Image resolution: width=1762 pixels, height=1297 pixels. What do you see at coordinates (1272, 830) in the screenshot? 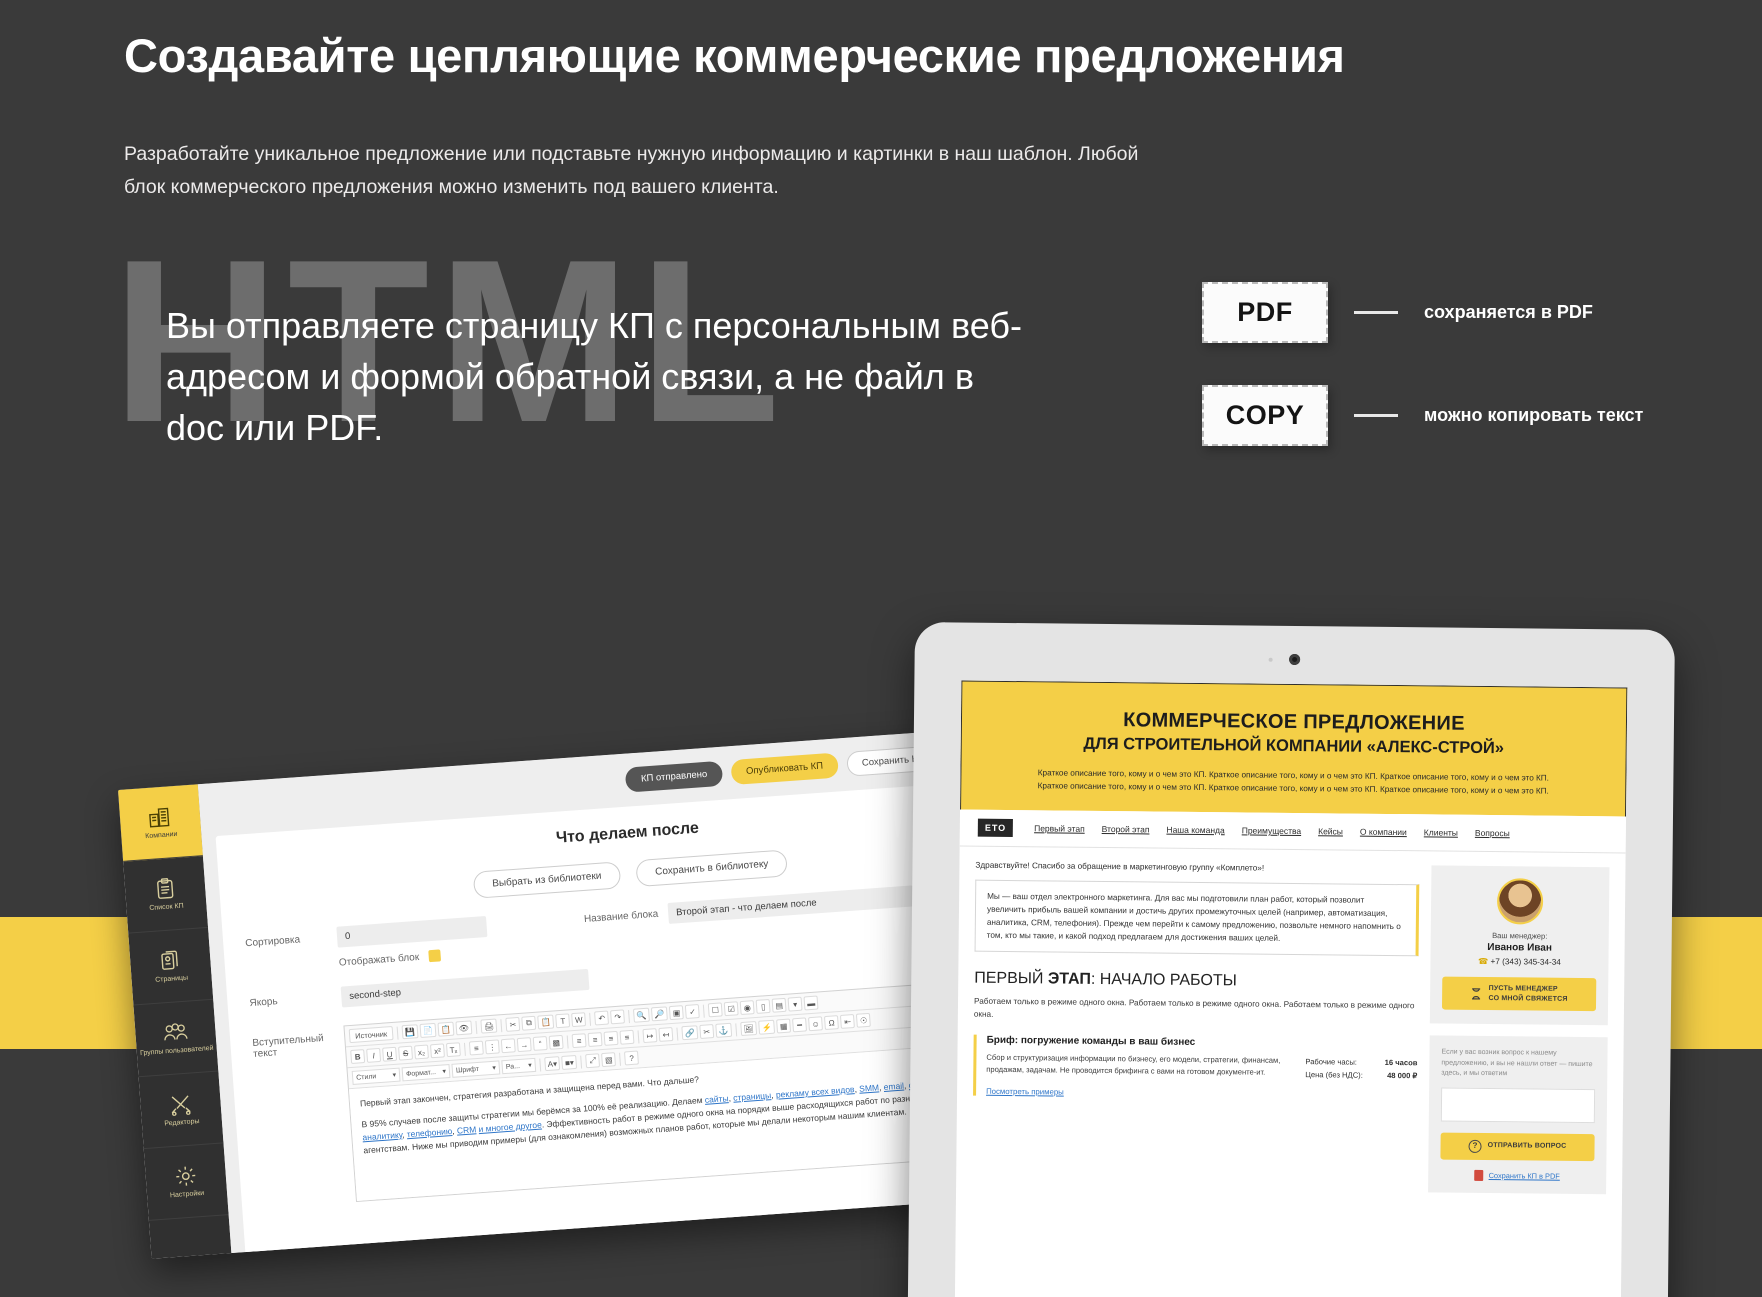
I see `nav-item-advantages: Преимущества` at bounding box center [1272, 830].